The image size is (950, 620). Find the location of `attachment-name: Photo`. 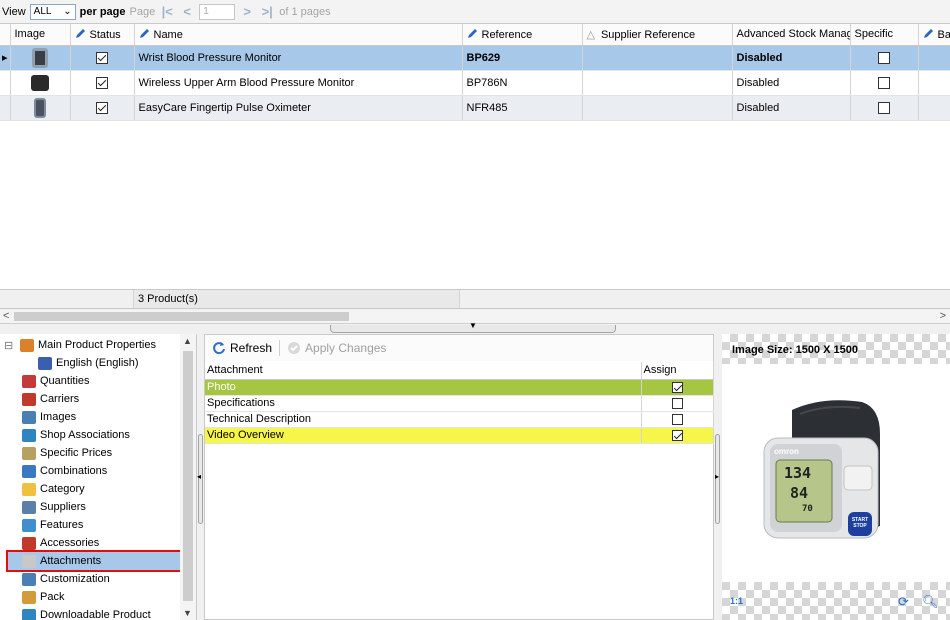

attachment-name: Photo is located at coordinates (423, 387).